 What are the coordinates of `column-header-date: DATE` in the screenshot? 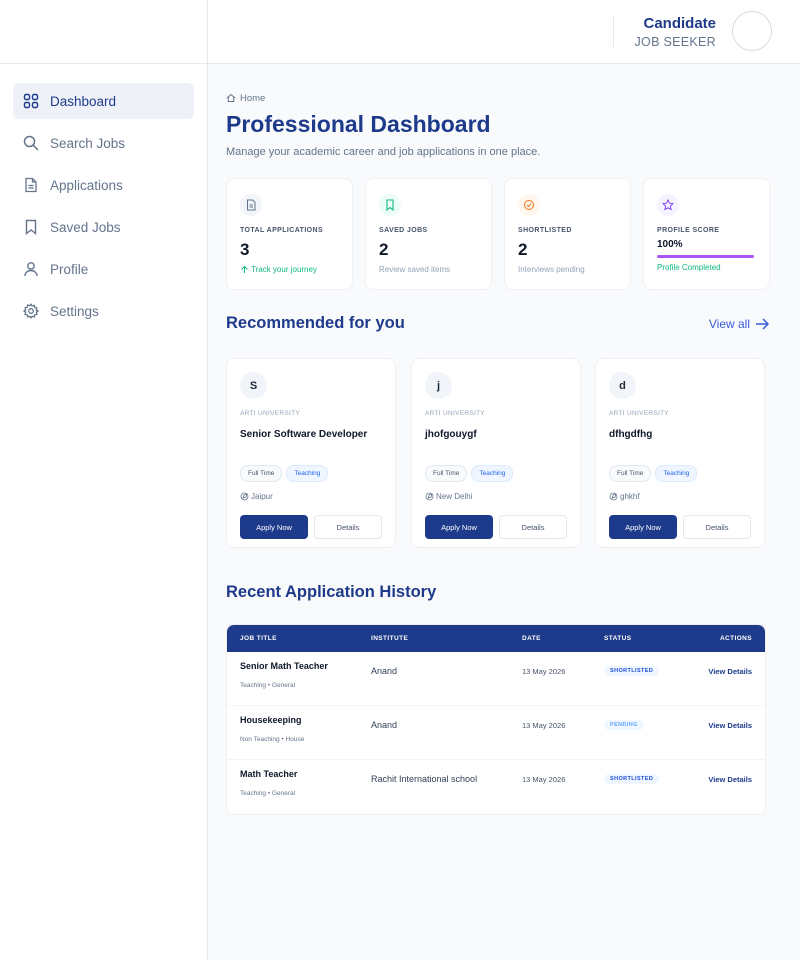 It's located at (531, 638).